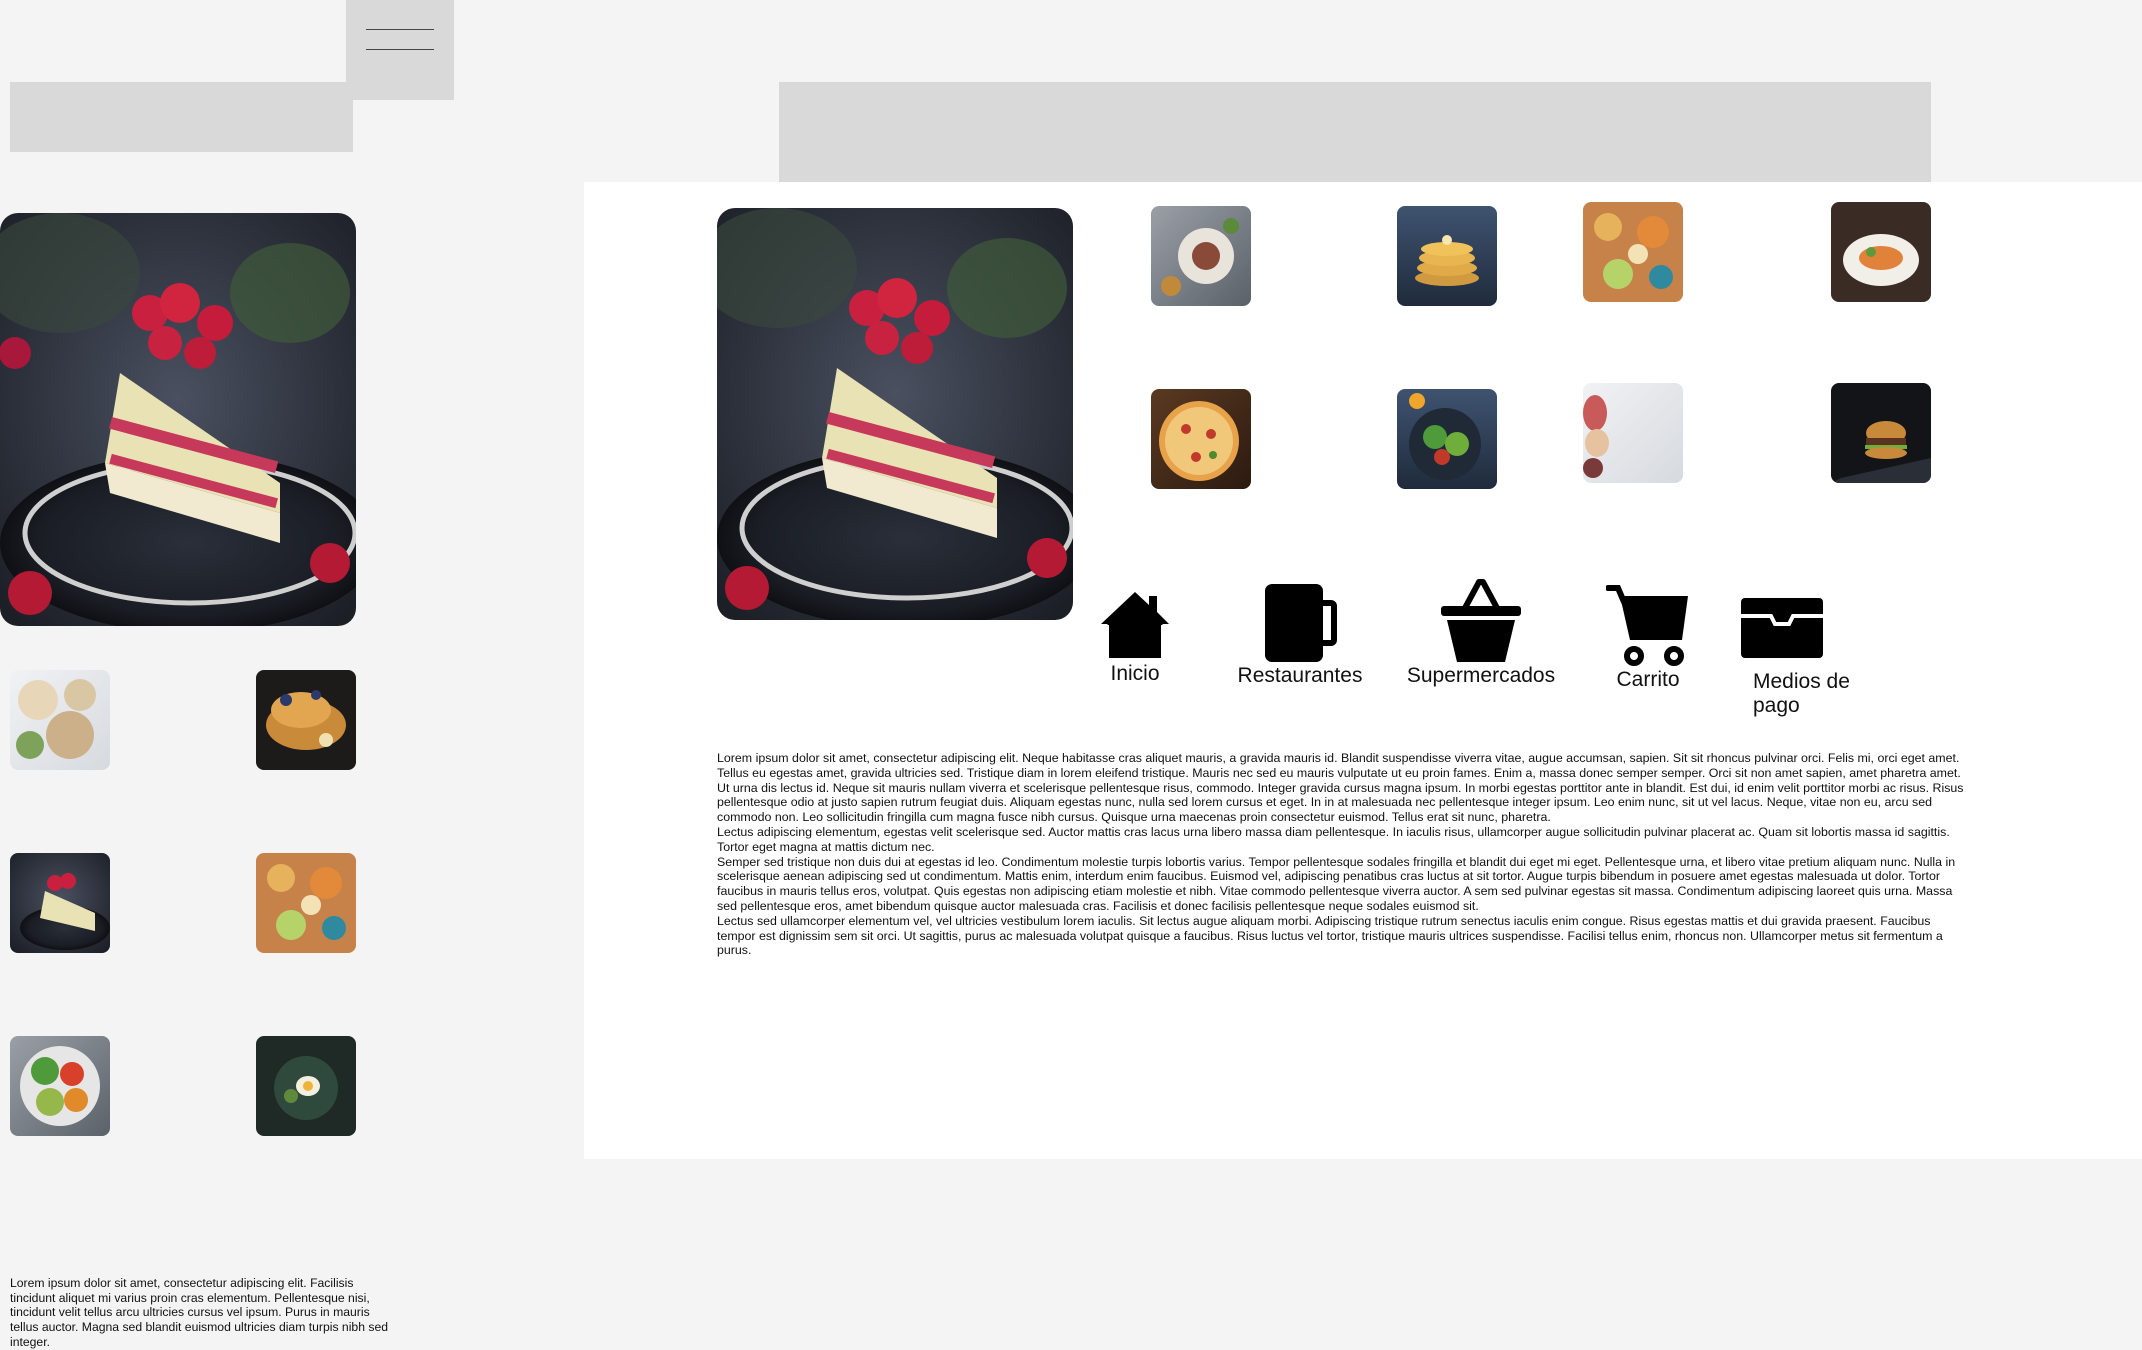 The height and width of the screenshot is (1350, 2142). I want to click on hamburger-menu-button, so click(400, 50).